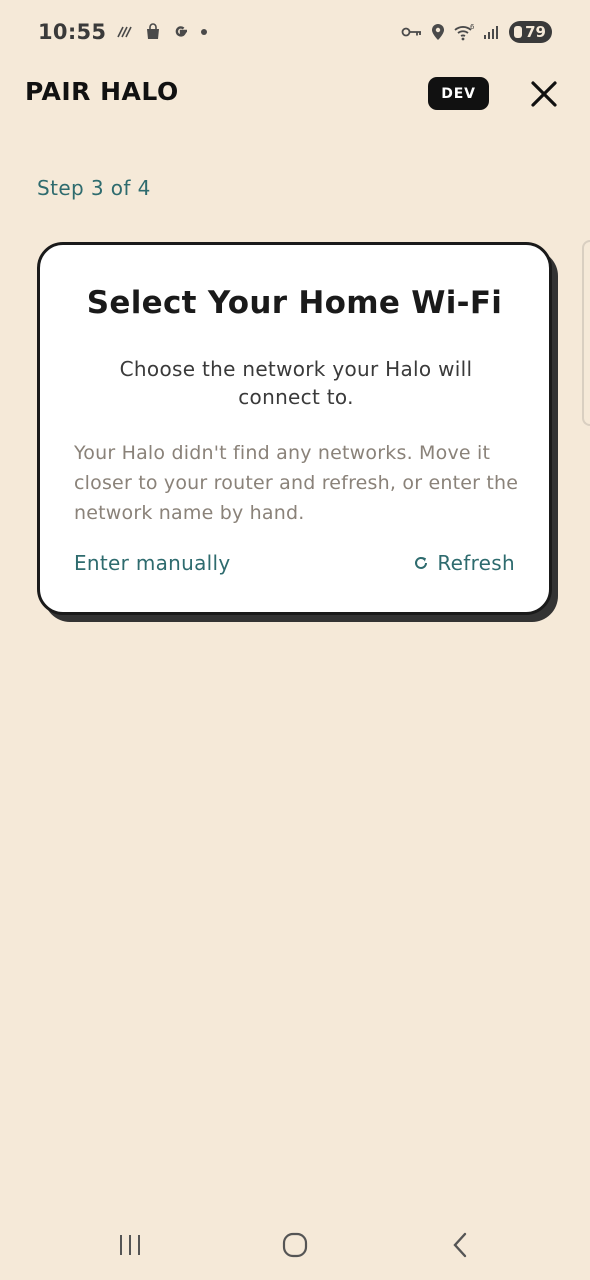 This screenshot has width=590, height=1280. I want to click on app-header: PAIR HALO DEV, so click(295, 94).